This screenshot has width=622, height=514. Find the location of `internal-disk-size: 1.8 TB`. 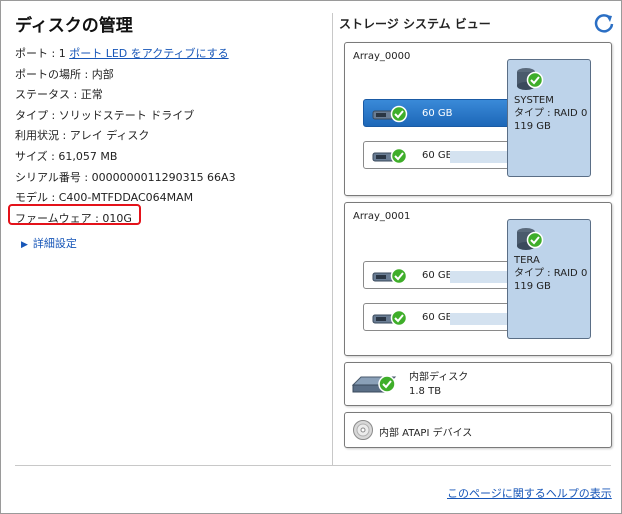

internal-disk-size: 1.8 TB is located at coordinates (425, 391).